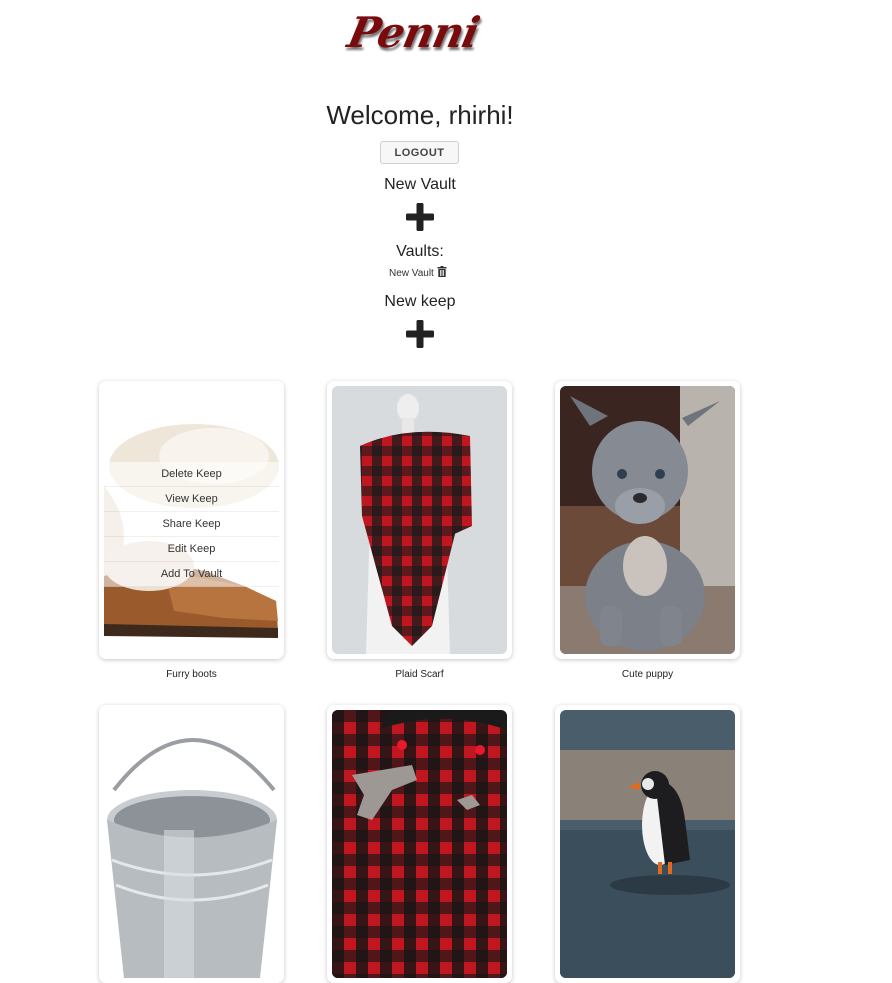 The image size is (892, 983). I want to click on edit-keep-button: Edit Keep, so click(191, 549).